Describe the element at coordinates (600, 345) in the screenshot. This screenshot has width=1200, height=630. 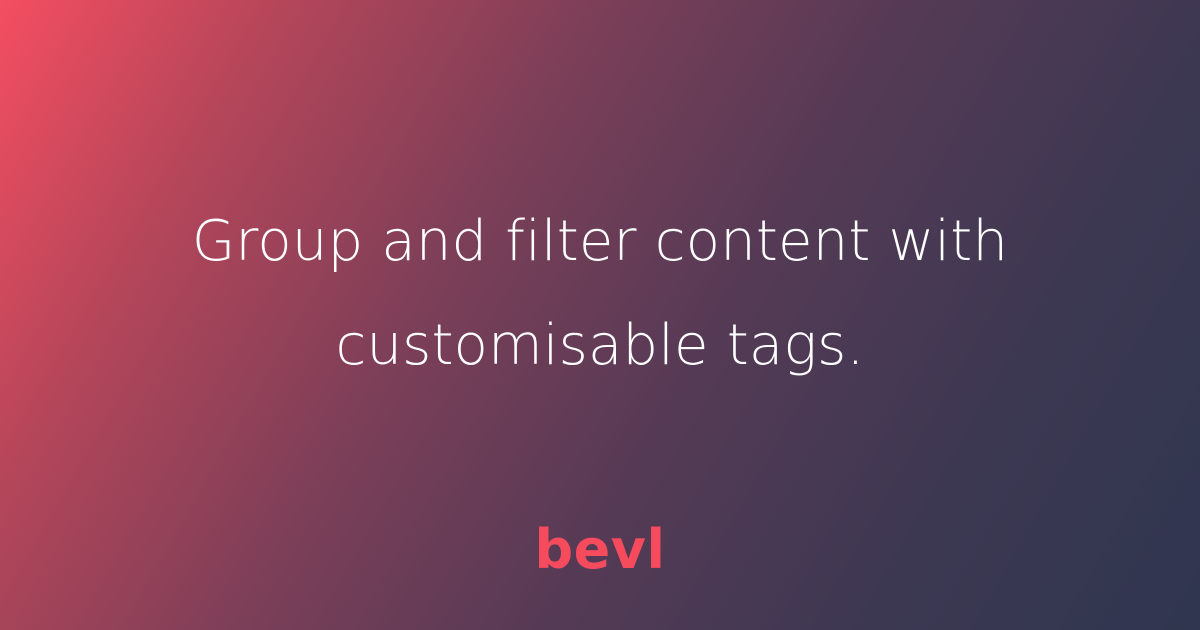
I see `headline-line-2: customisable tags.` at that location.